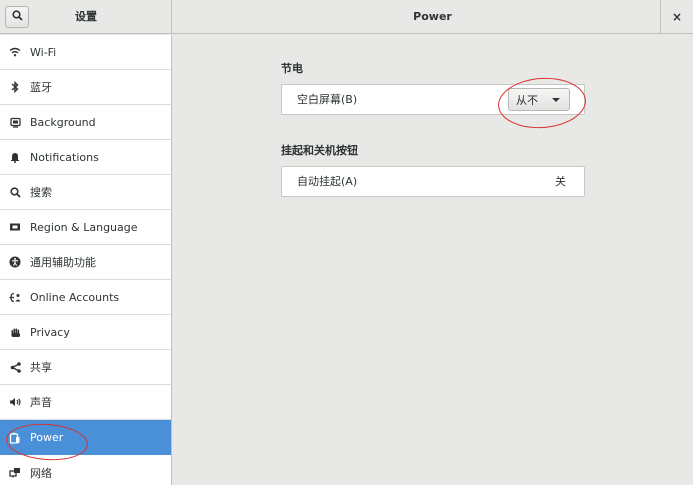 The height and width of the screenshot is (485, 693). I want to click on sidebar-item-label: Power, so click(47, 437).